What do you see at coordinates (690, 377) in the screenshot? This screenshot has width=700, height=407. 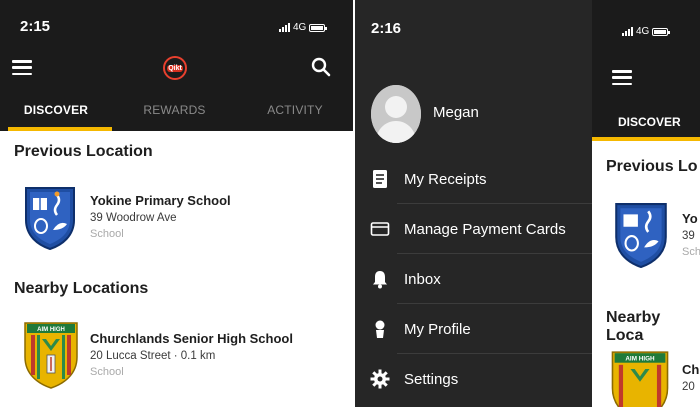 I see `nearby-location-item: Ch 20` at bounding box center [690, 377].